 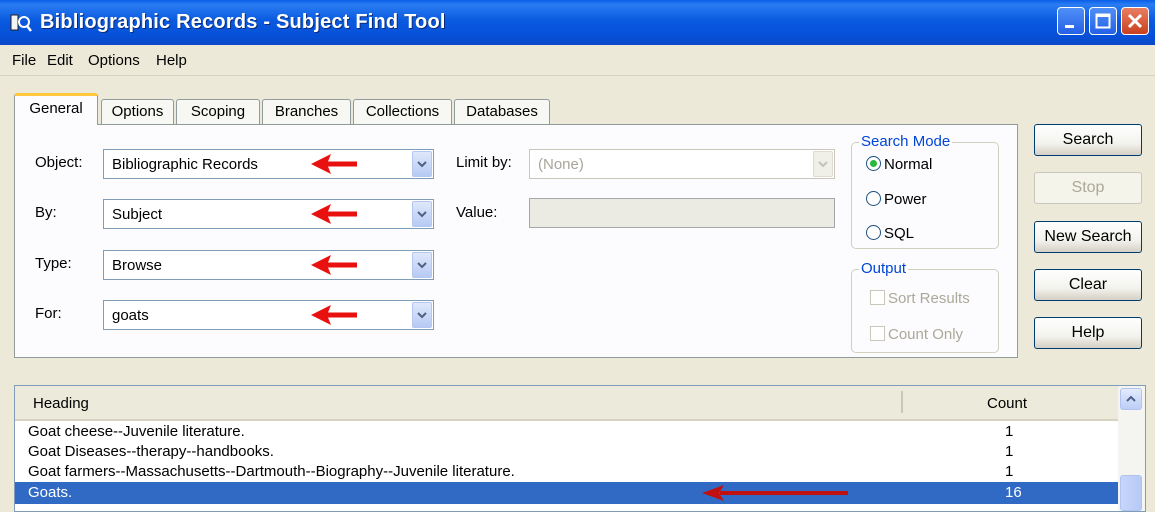 What do you see at coordinates (137, 265) in the screenshot?
I see `type-value: Browse` at bounding box center [137, 265].